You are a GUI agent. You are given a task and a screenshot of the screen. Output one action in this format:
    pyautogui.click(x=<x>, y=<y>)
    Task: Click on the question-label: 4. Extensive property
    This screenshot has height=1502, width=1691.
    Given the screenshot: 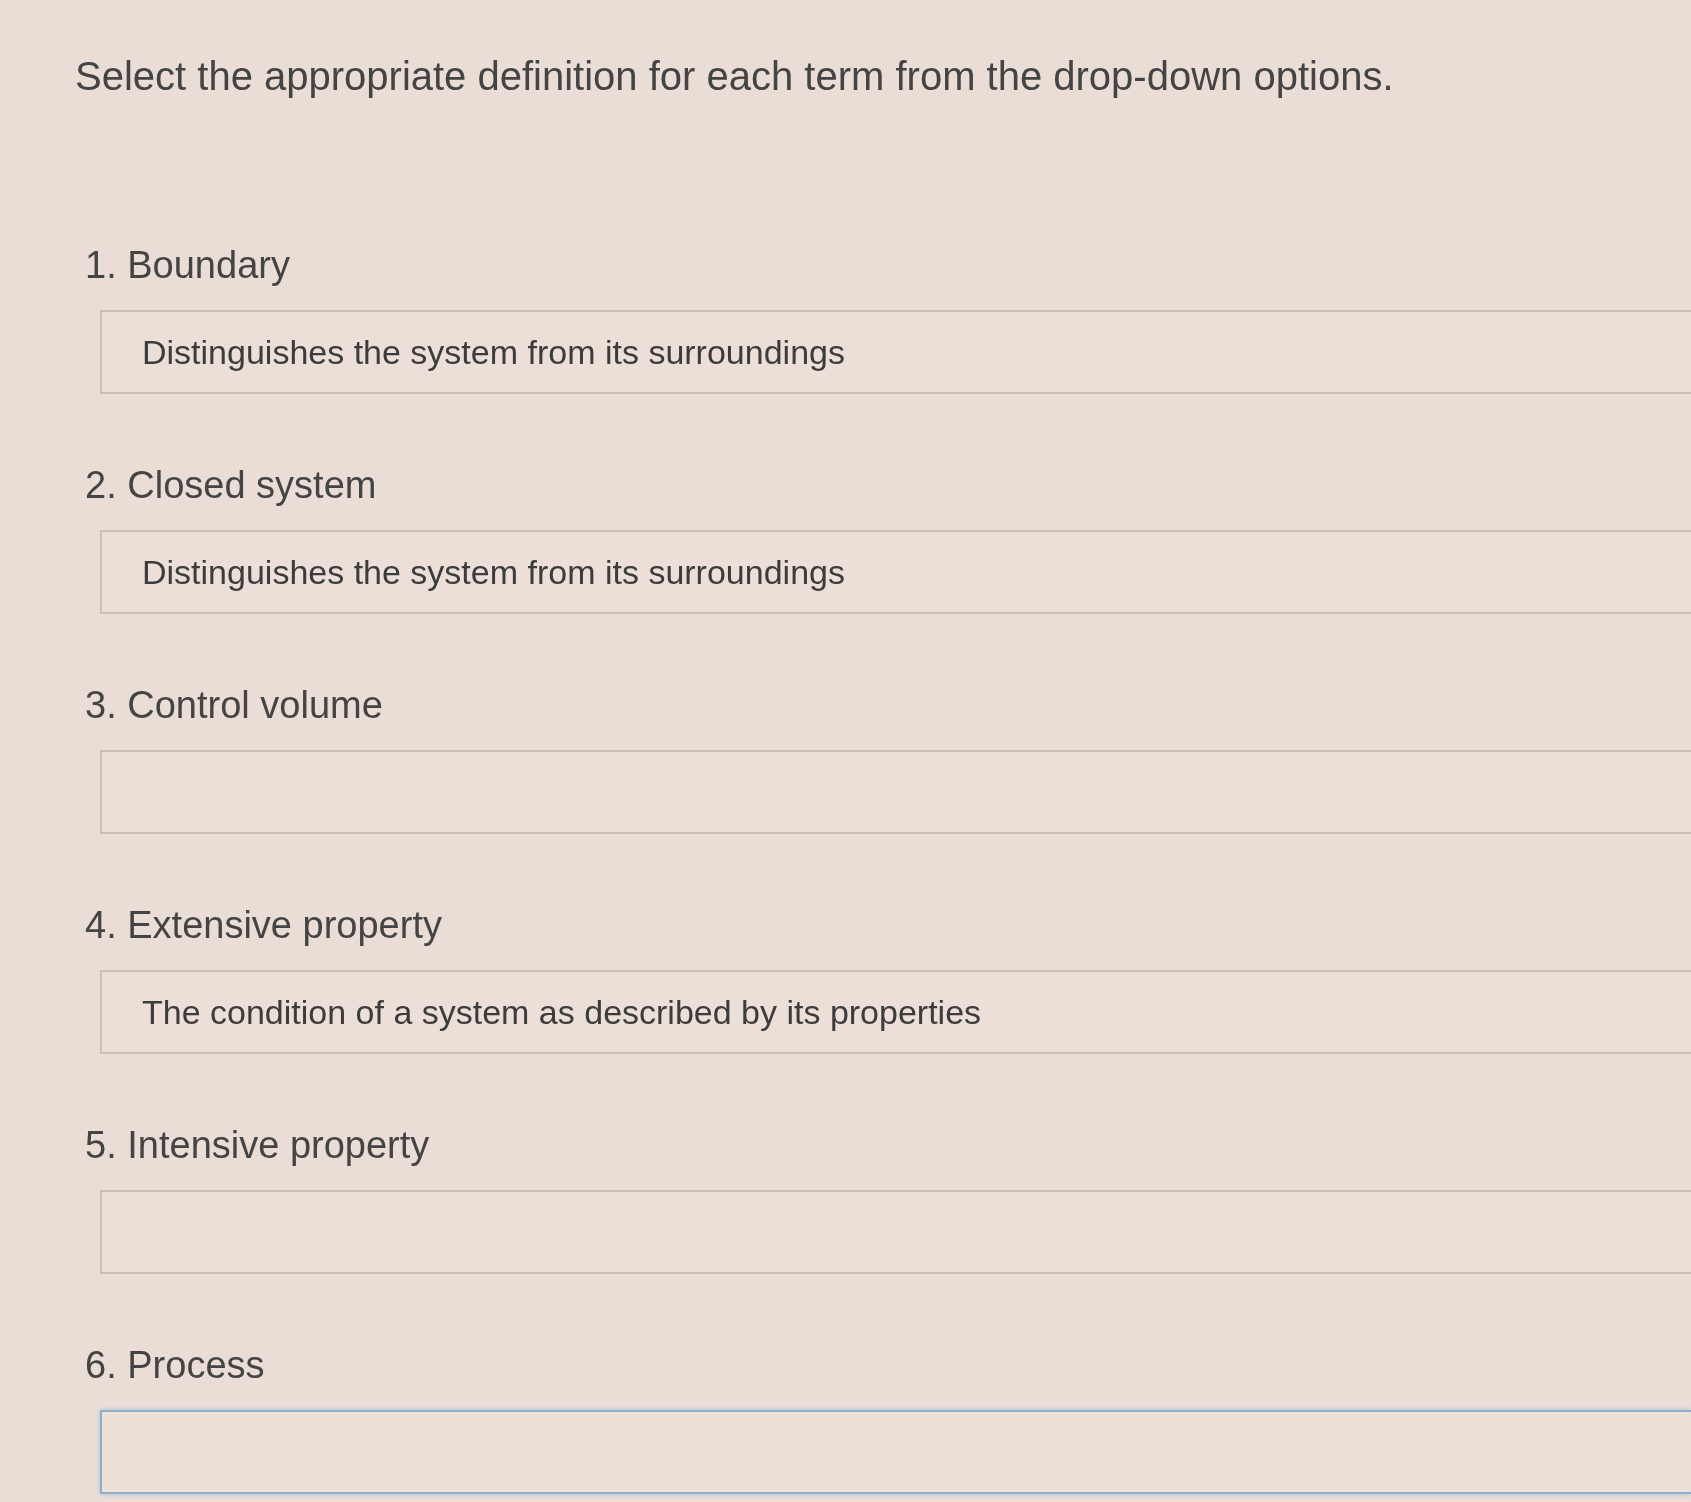 What is the action you would take?
    pyautogui.click(x=263, y=925)
    